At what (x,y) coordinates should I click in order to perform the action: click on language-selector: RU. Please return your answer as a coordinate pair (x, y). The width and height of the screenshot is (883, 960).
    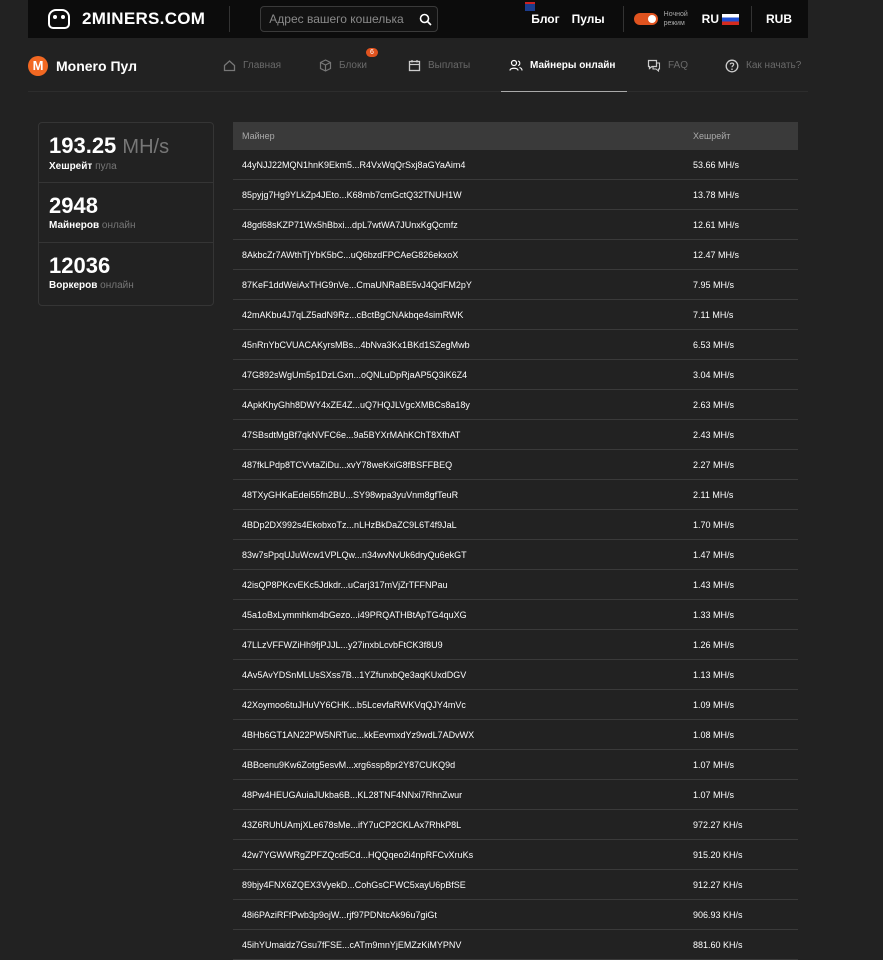
    Looking at the image, I should click on (720, 19).